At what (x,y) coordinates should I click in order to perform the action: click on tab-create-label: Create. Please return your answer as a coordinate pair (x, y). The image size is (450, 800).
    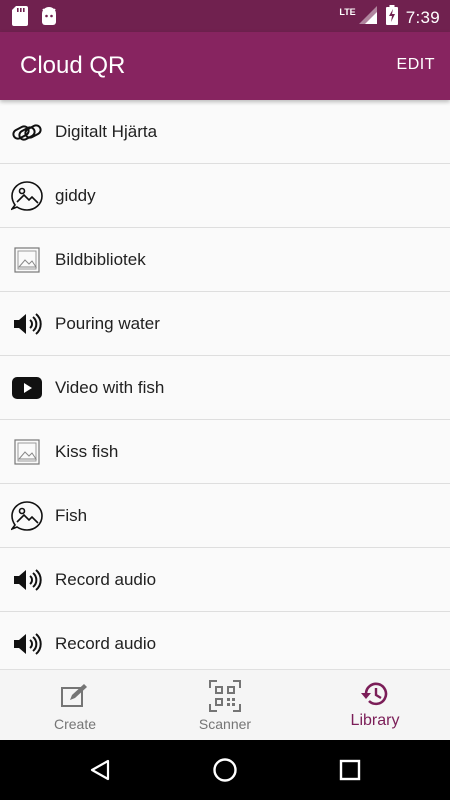
    Looking at the image, I should click on (75, 724).